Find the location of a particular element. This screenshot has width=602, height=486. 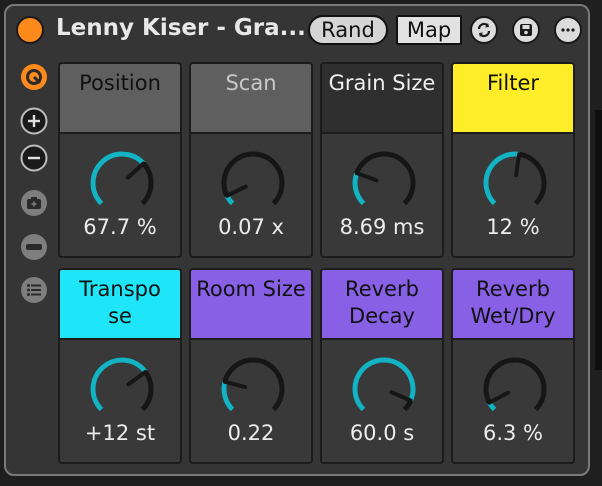

swap-icon is located at coordinates (484, 30).